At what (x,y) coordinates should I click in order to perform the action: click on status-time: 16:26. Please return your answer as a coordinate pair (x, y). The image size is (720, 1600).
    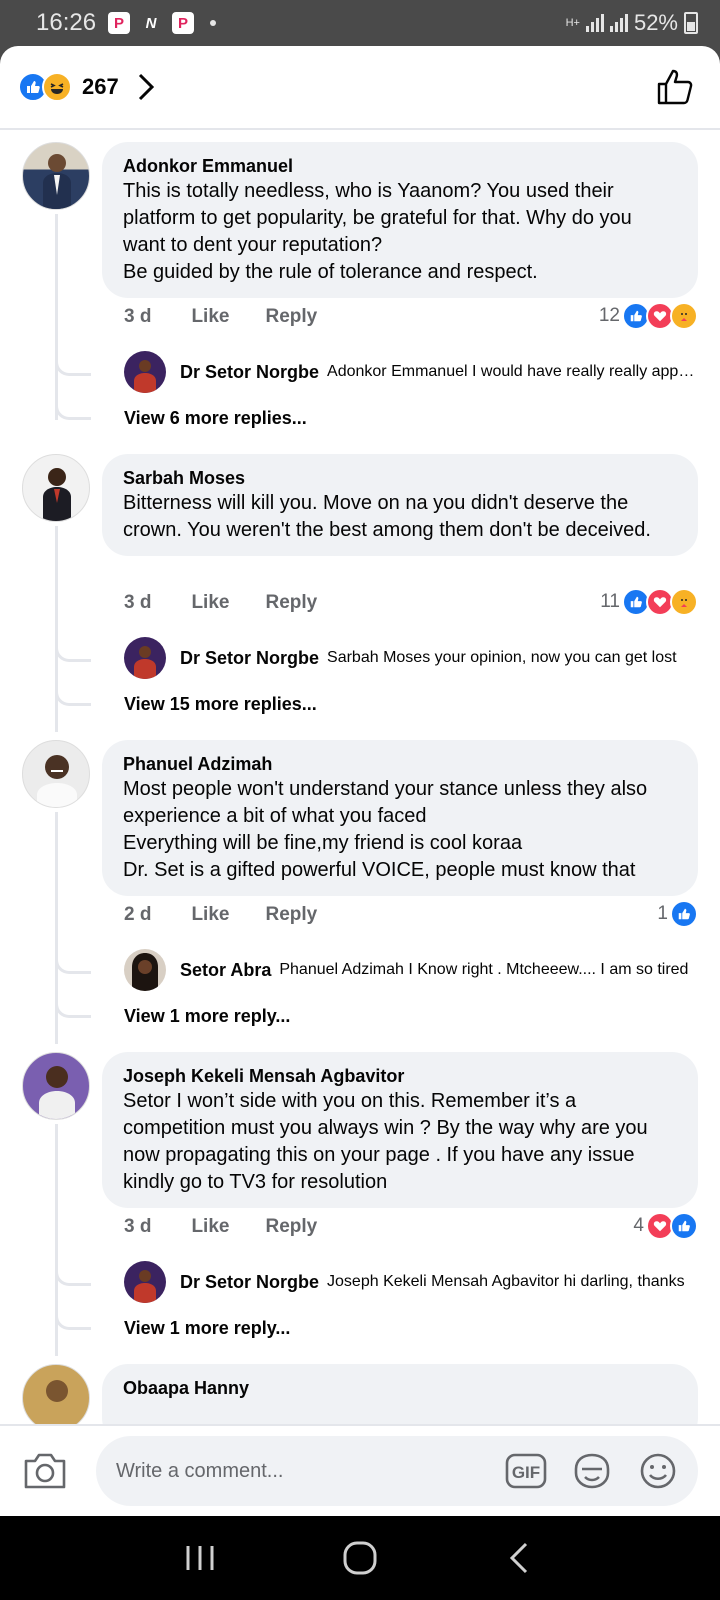
    Looking at the image, I should click on (66, 22).